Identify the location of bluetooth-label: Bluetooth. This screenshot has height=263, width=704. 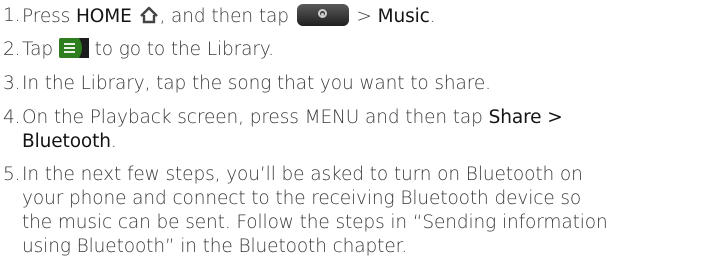
(66, 141).